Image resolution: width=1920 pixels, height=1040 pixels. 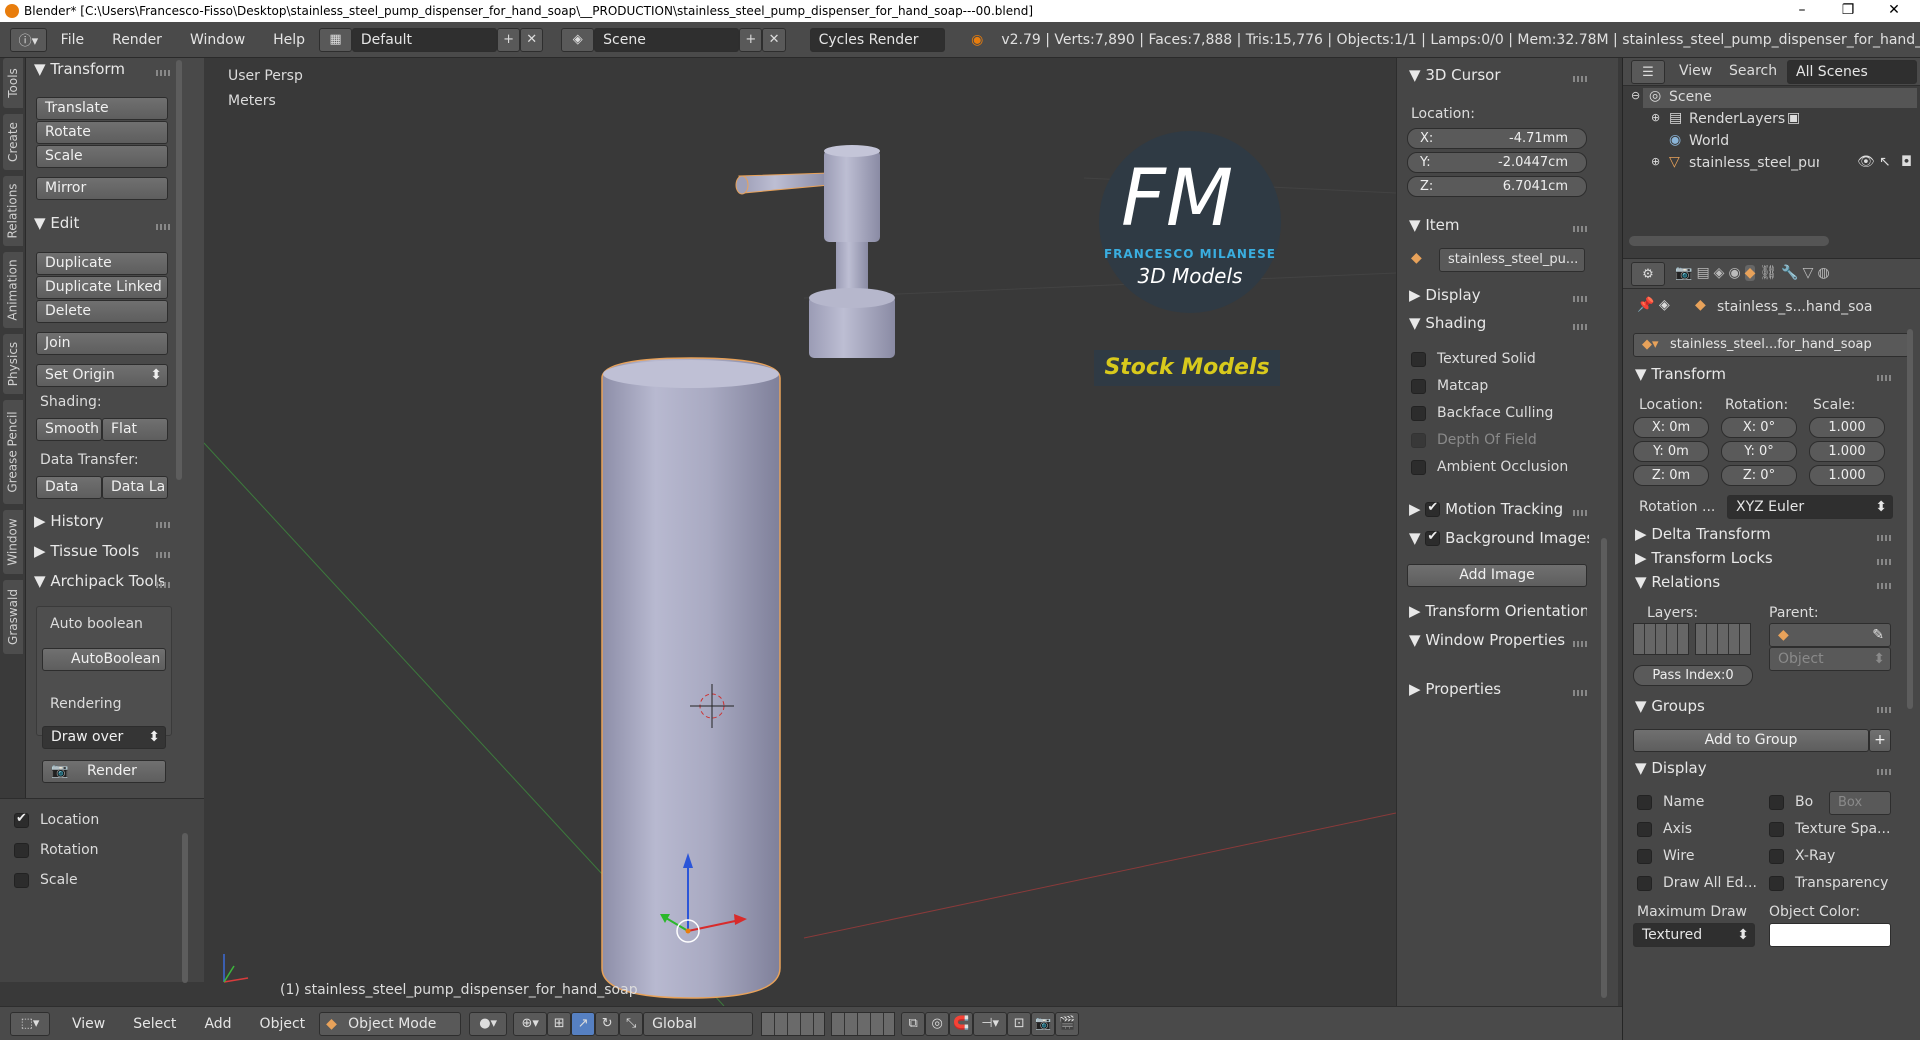 I want to click on object-color-swatch, so click(x=1830, y=935).